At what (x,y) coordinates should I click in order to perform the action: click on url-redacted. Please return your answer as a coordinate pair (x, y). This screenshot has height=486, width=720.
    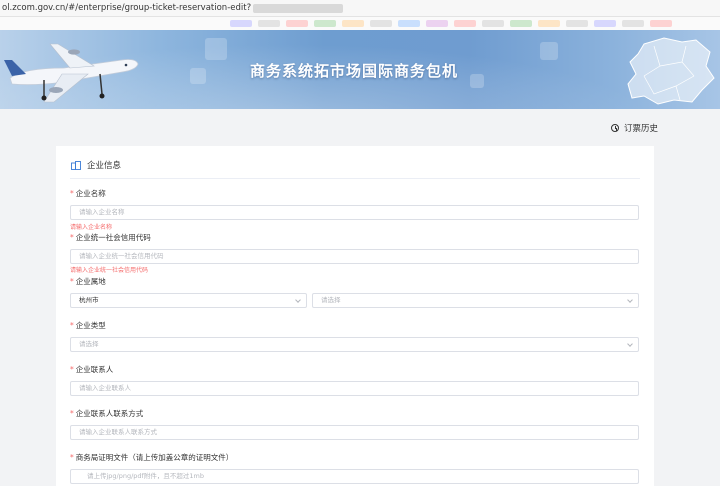
    Looking at the image, I should click on (298, 8).